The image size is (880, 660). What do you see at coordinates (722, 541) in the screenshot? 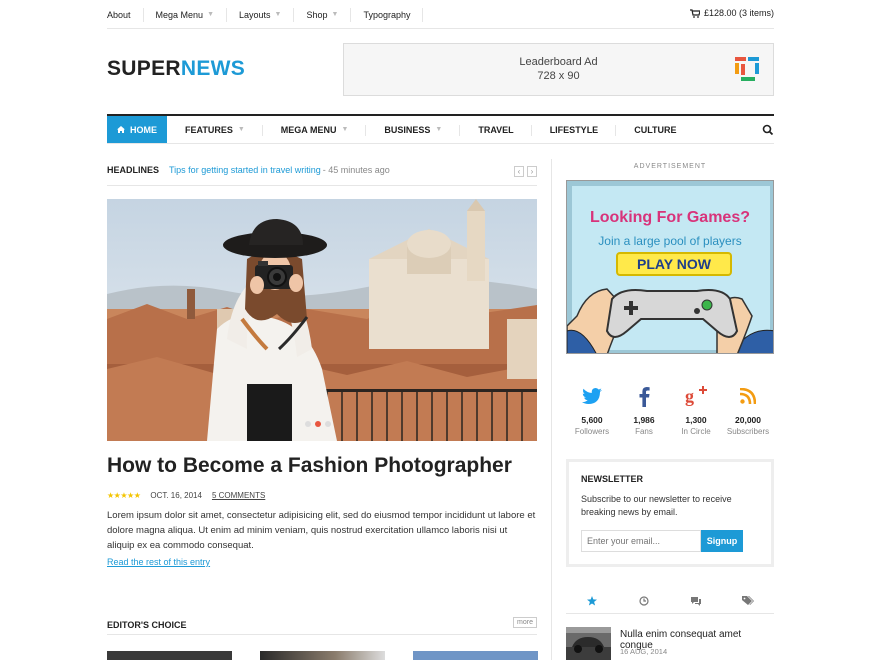
I see `signup-button: Signup` at bounding box center [722, 541].